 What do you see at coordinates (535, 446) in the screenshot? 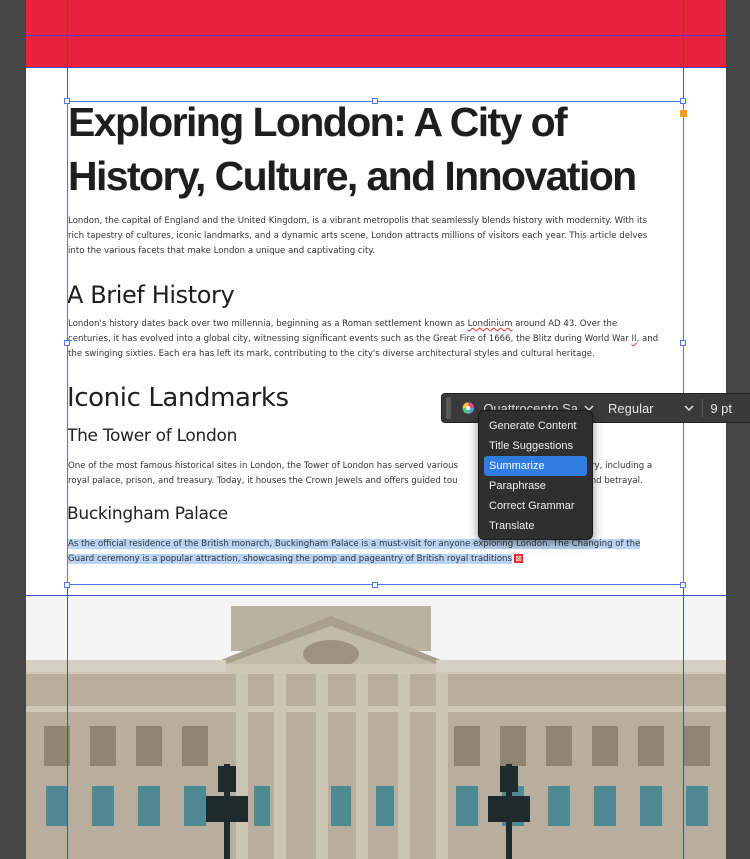
I see `menu-item-title-suggestions: Title Suggestions` at bounding box center [535, 446].